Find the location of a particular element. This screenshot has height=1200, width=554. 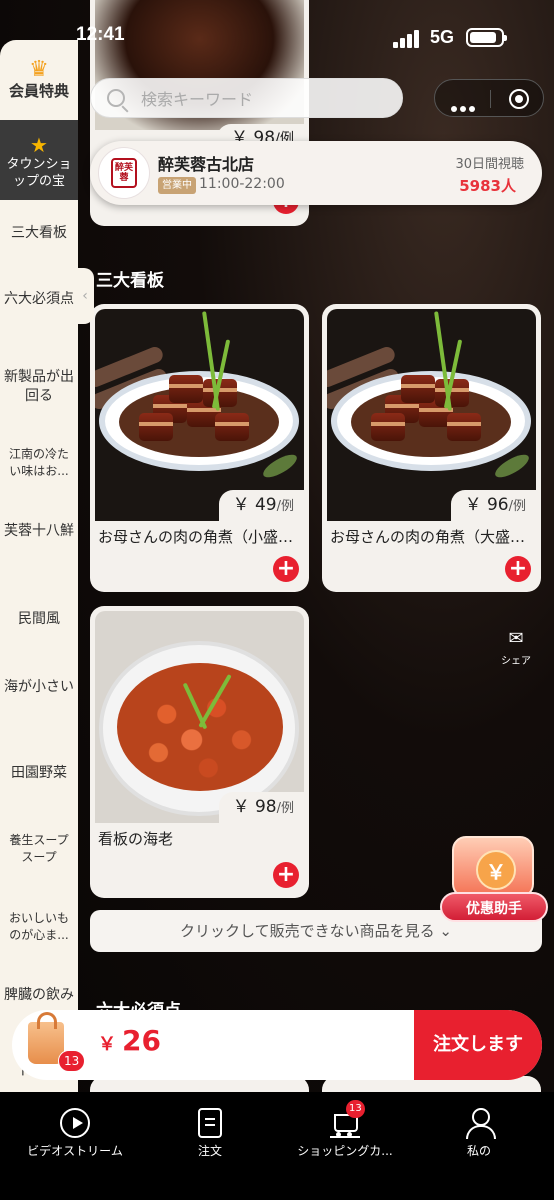

store-hours: 11:00-22:00 is located at coordinates (242, 184).